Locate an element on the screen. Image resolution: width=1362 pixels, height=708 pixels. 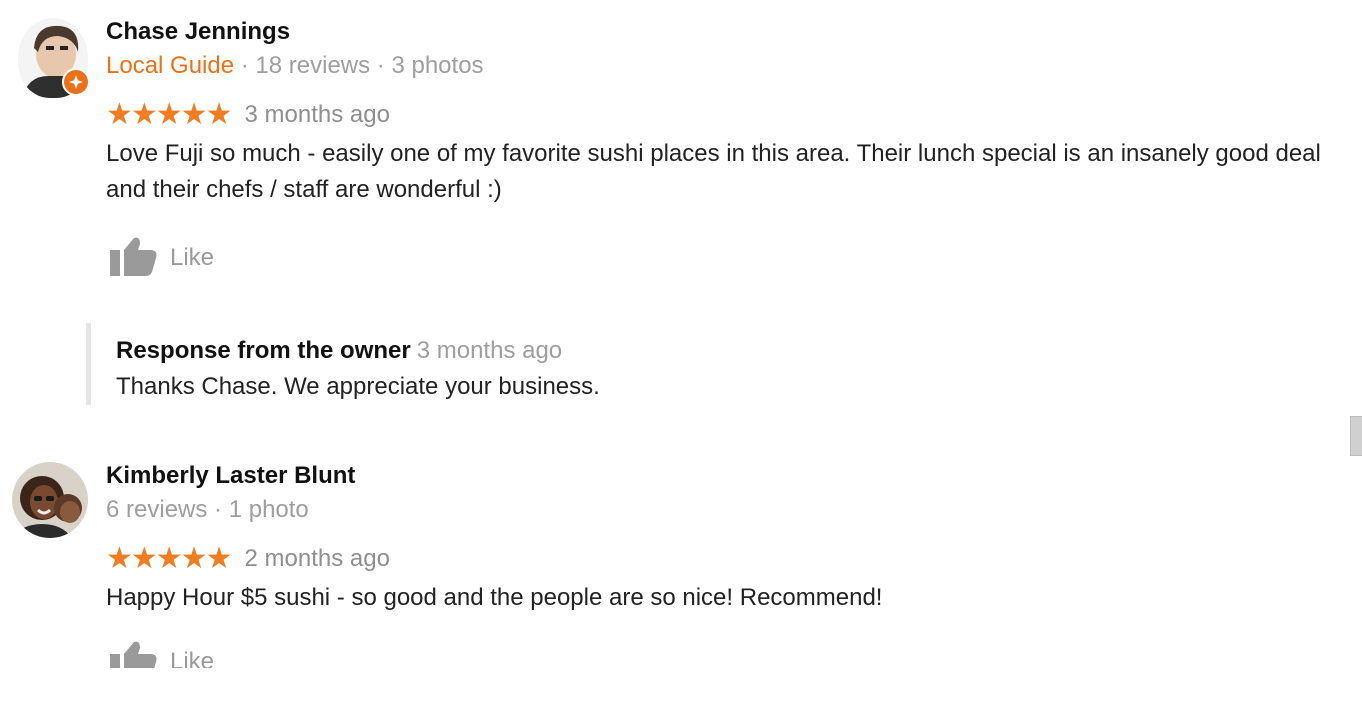
reviewer-meta: 6 reviews · 1 photo is located at coordinates (207, 510).